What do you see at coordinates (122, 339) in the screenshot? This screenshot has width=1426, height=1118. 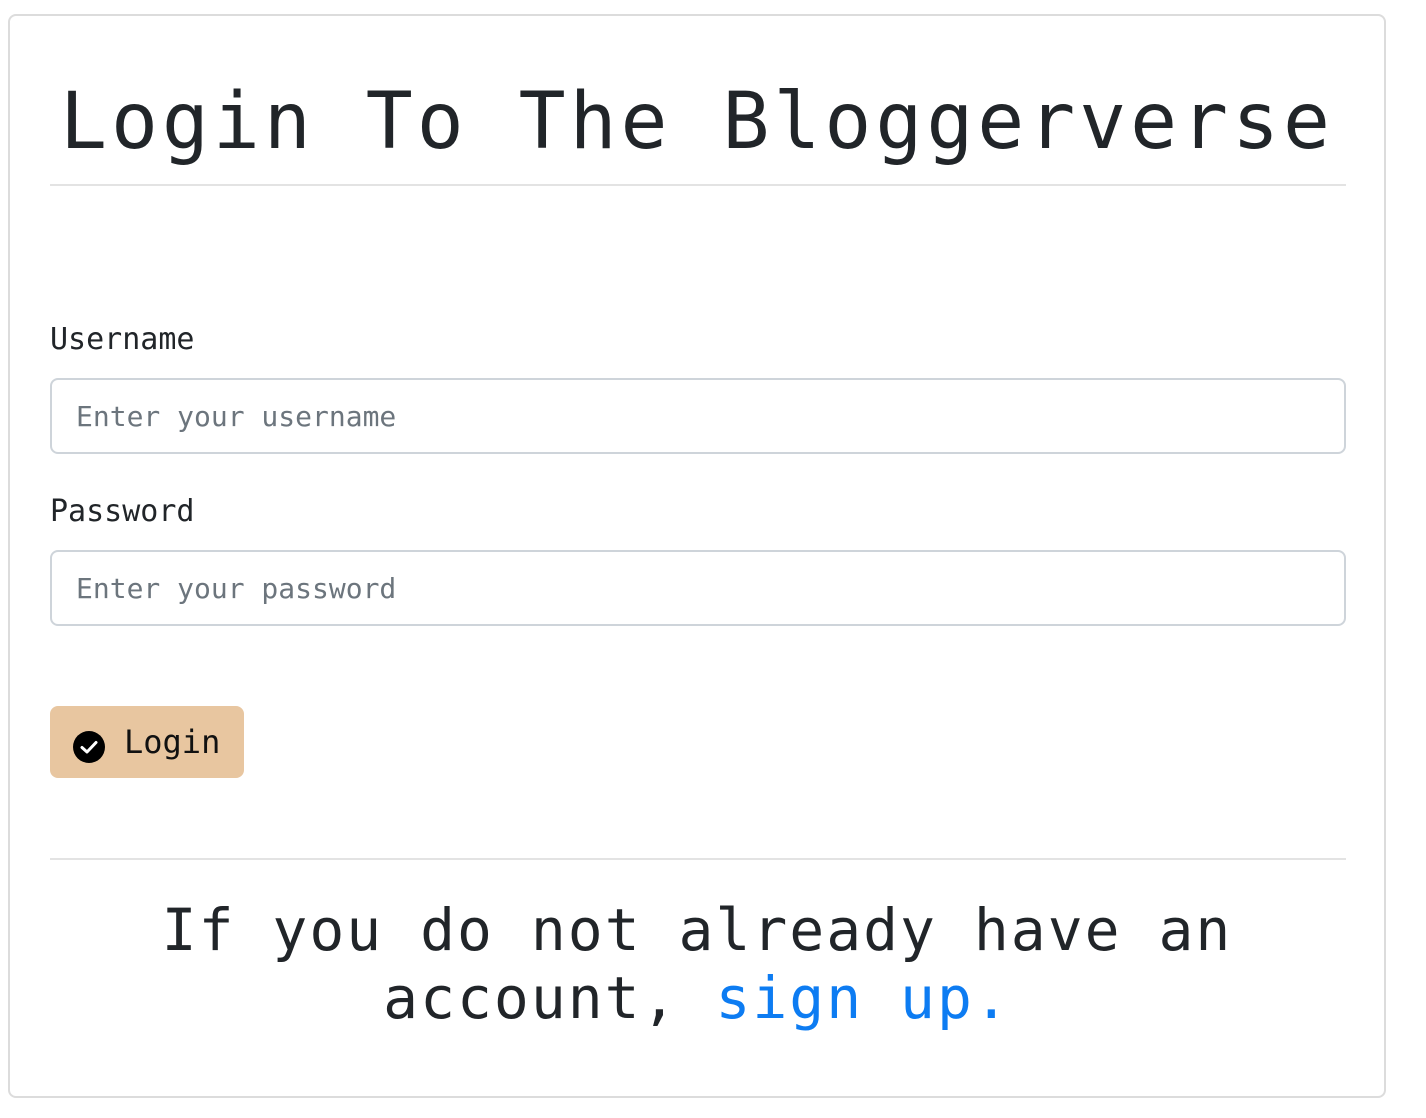 I see `username-label: Username` at bounding box center [122, 339].